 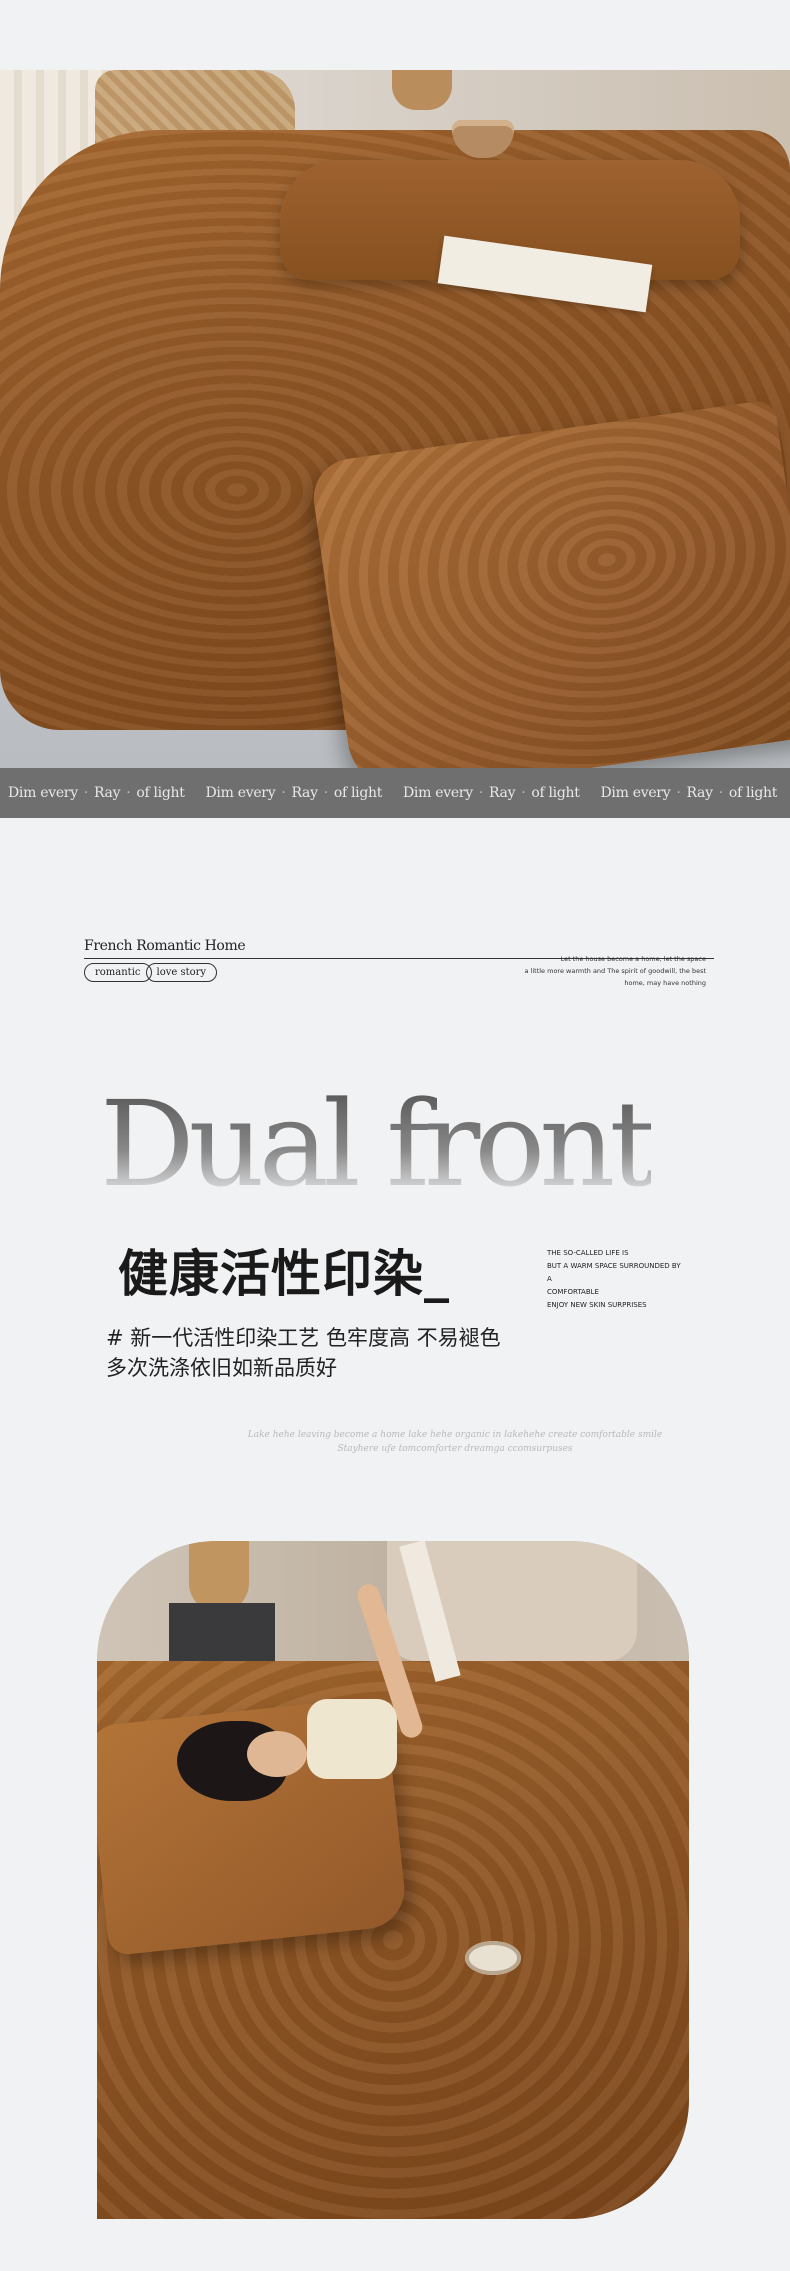 I want to click on tagline-line: home, may have nothing, so click(x=665, y=983).